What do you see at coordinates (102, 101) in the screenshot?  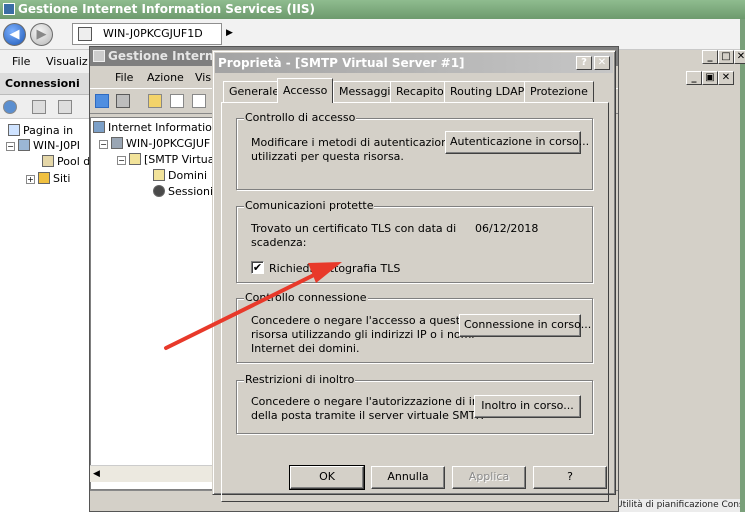 I see `back-icon` at bounding box center [102, 101].